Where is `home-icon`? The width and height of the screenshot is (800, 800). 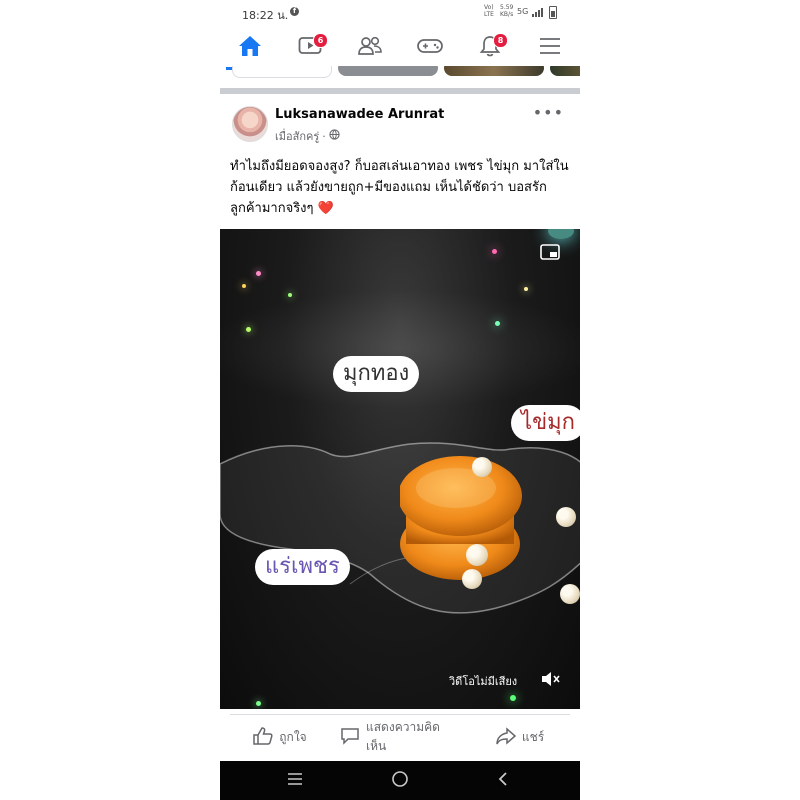
home-icon is located at coordinates (250, 48).